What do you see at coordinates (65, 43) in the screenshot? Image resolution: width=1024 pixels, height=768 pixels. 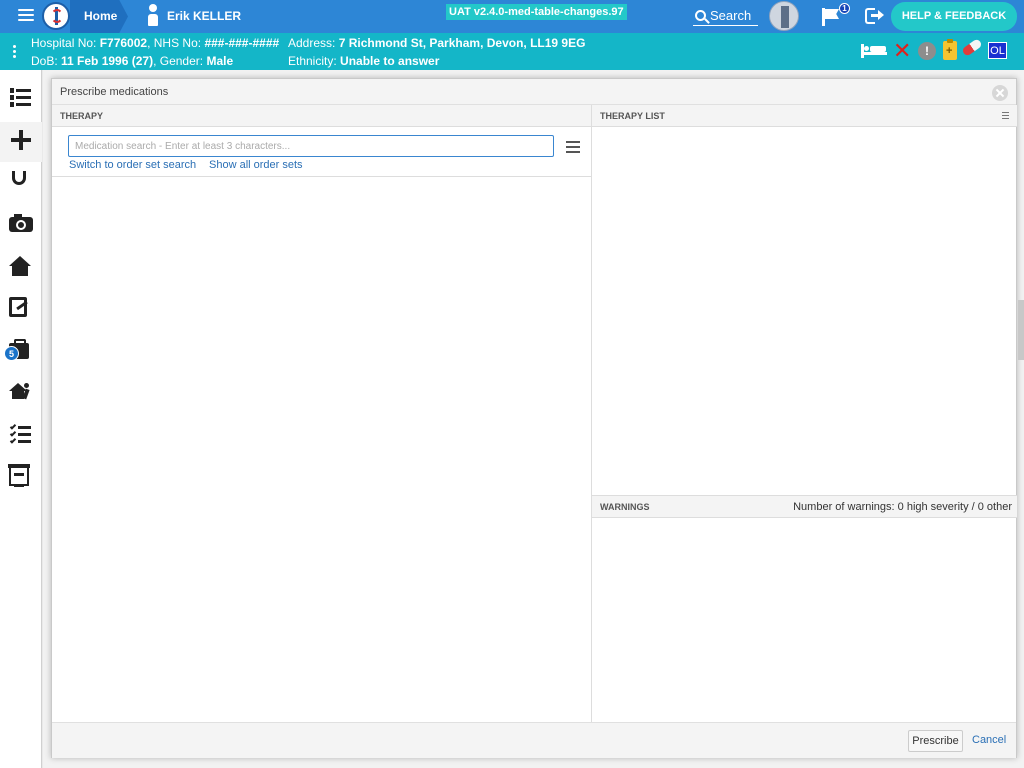 I see `hospital-no-label: Hospital No:` at bounding box center [65, 43].